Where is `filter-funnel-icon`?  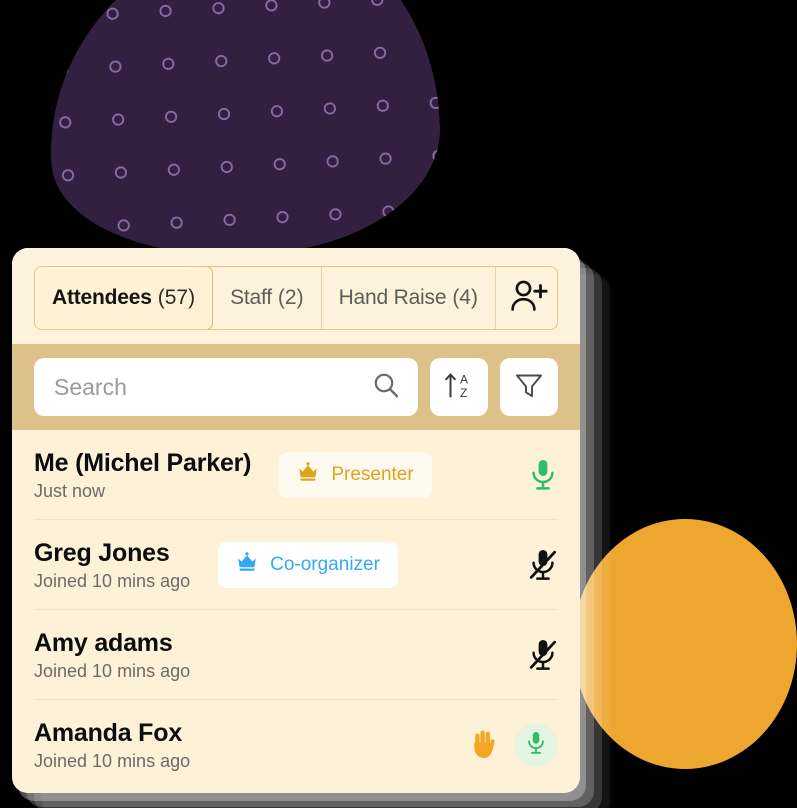 filter-funnel-icon is located at coordinates (529, 387).